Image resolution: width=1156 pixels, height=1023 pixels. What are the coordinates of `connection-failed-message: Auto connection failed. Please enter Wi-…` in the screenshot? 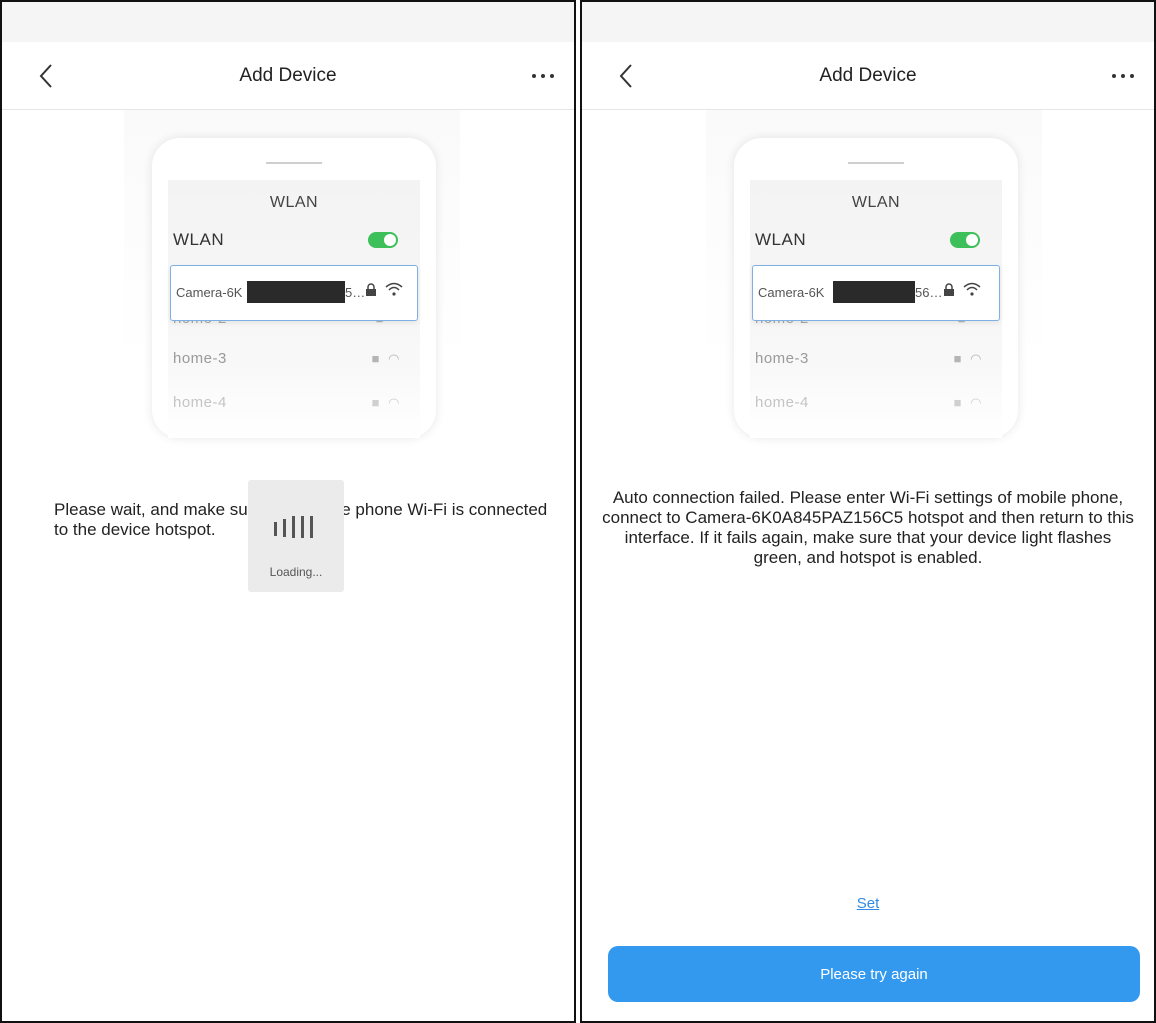 It's located at (868, 527).